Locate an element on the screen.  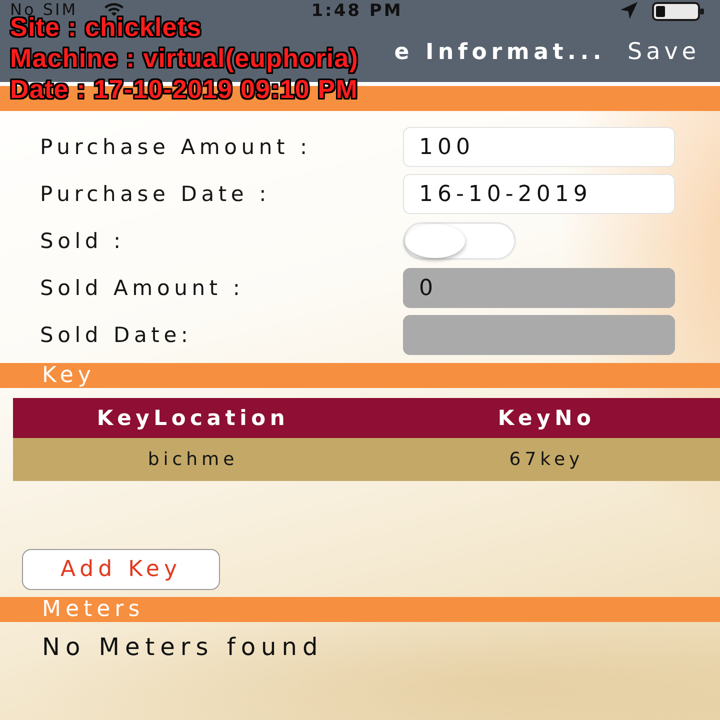
carrier-label: No SIM is located at coordinates (44, 9).